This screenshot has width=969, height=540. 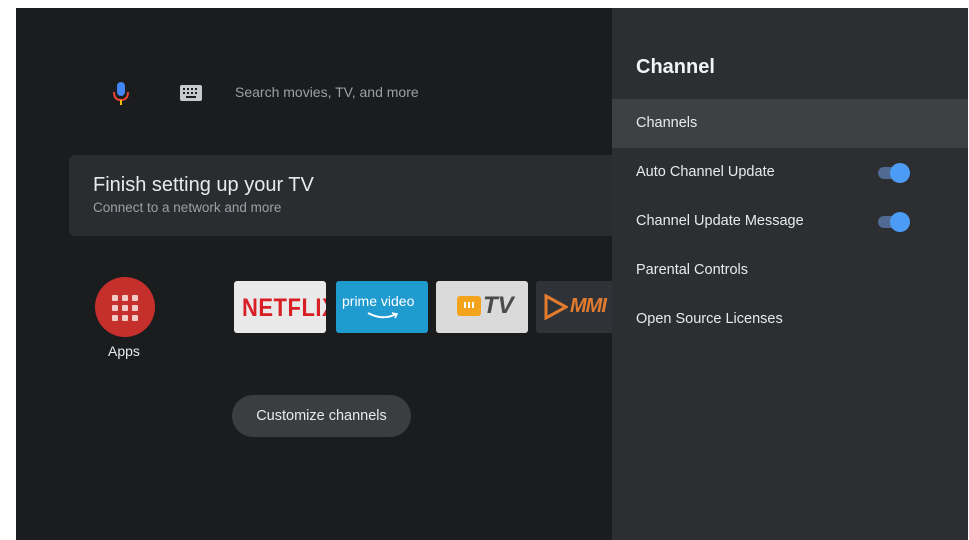 I want to click on netflix-tile: NETFLIX, so click(x=280, y=307).